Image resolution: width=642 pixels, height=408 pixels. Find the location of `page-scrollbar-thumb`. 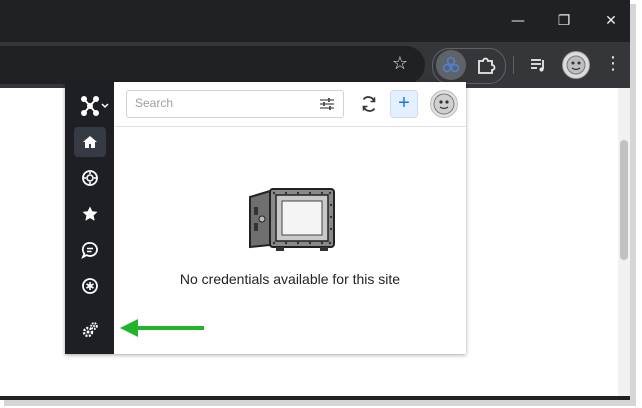

page-scrollbar-thumb is located at coordinates (624, 200).